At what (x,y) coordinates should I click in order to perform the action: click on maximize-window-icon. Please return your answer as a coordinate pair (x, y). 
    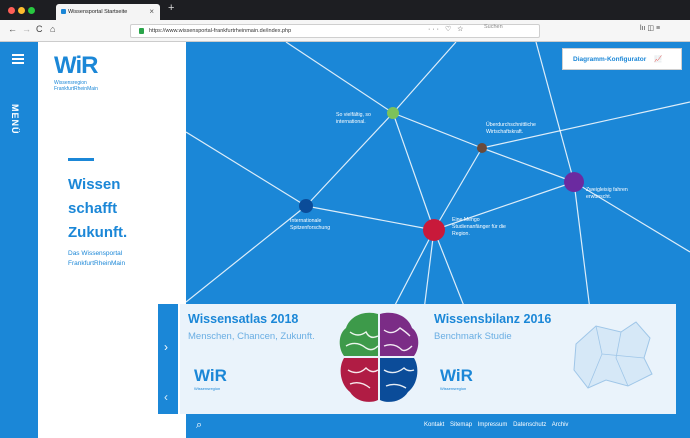
    Looking at the image, I should click on (31, 10).